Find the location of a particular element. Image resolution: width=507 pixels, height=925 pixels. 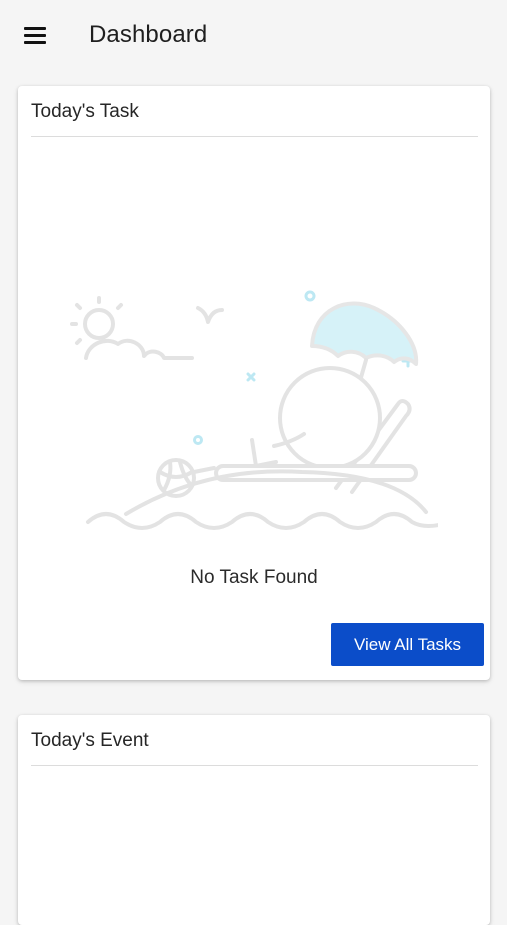

app-bar: Dashboard is located at coordinates (253, 35).